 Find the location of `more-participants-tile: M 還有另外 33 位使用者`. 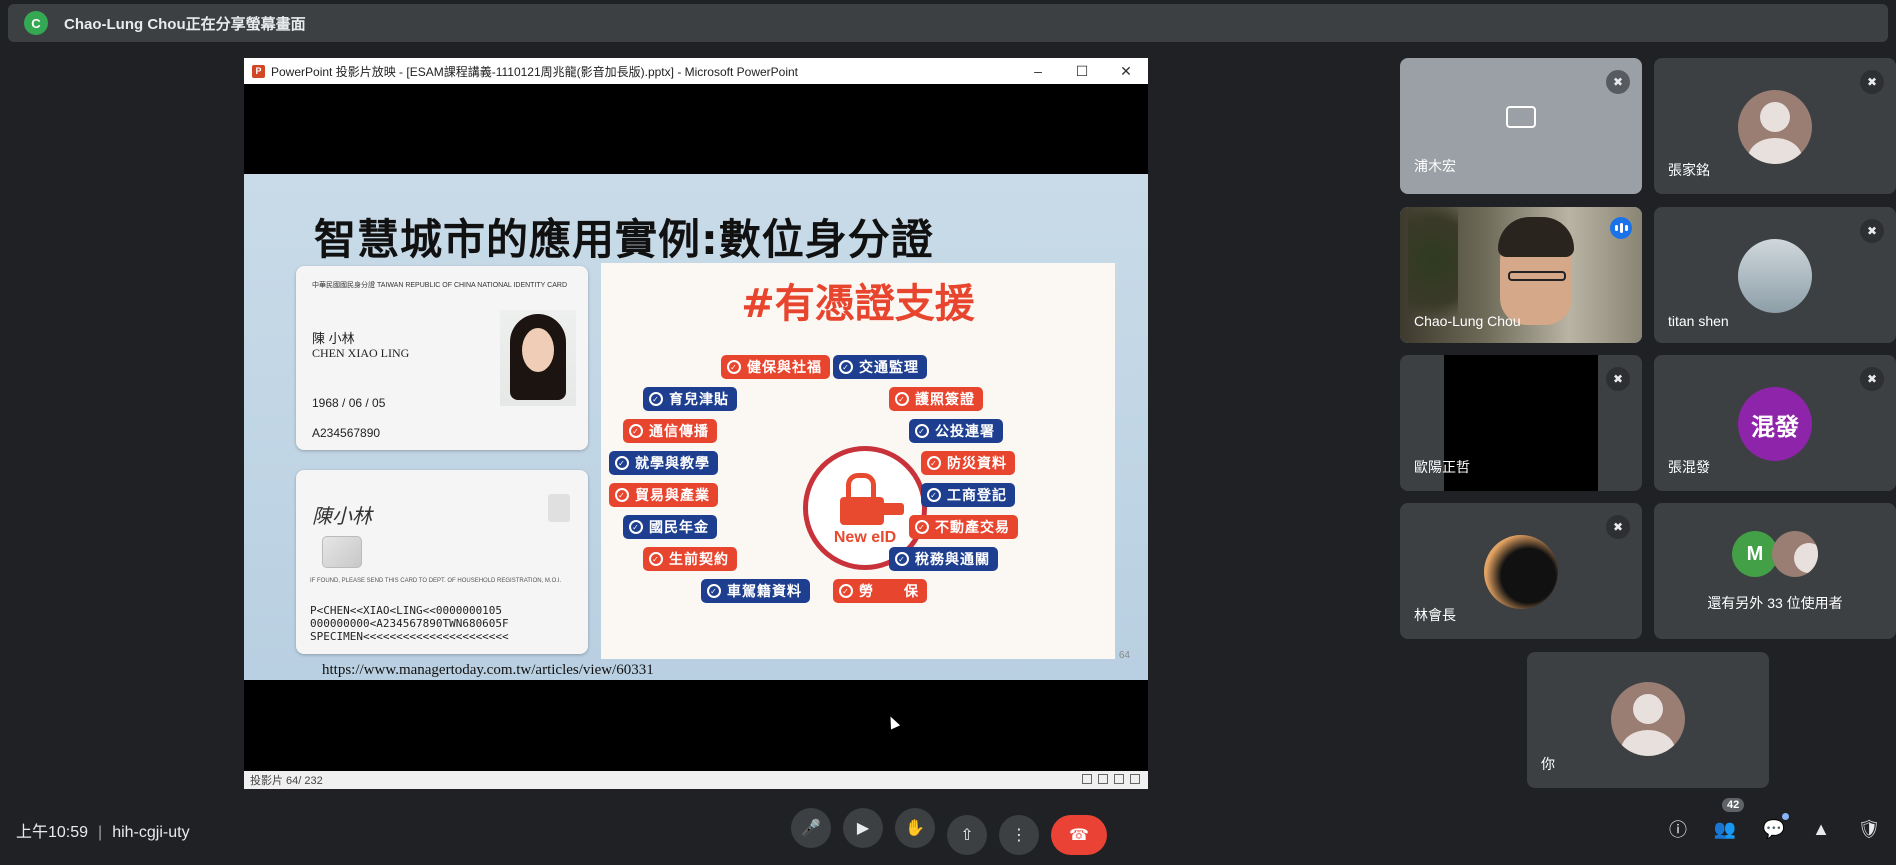

more-participants-tile: M 還有另外 33 位使用者 is located at coordinates (1775, 571).